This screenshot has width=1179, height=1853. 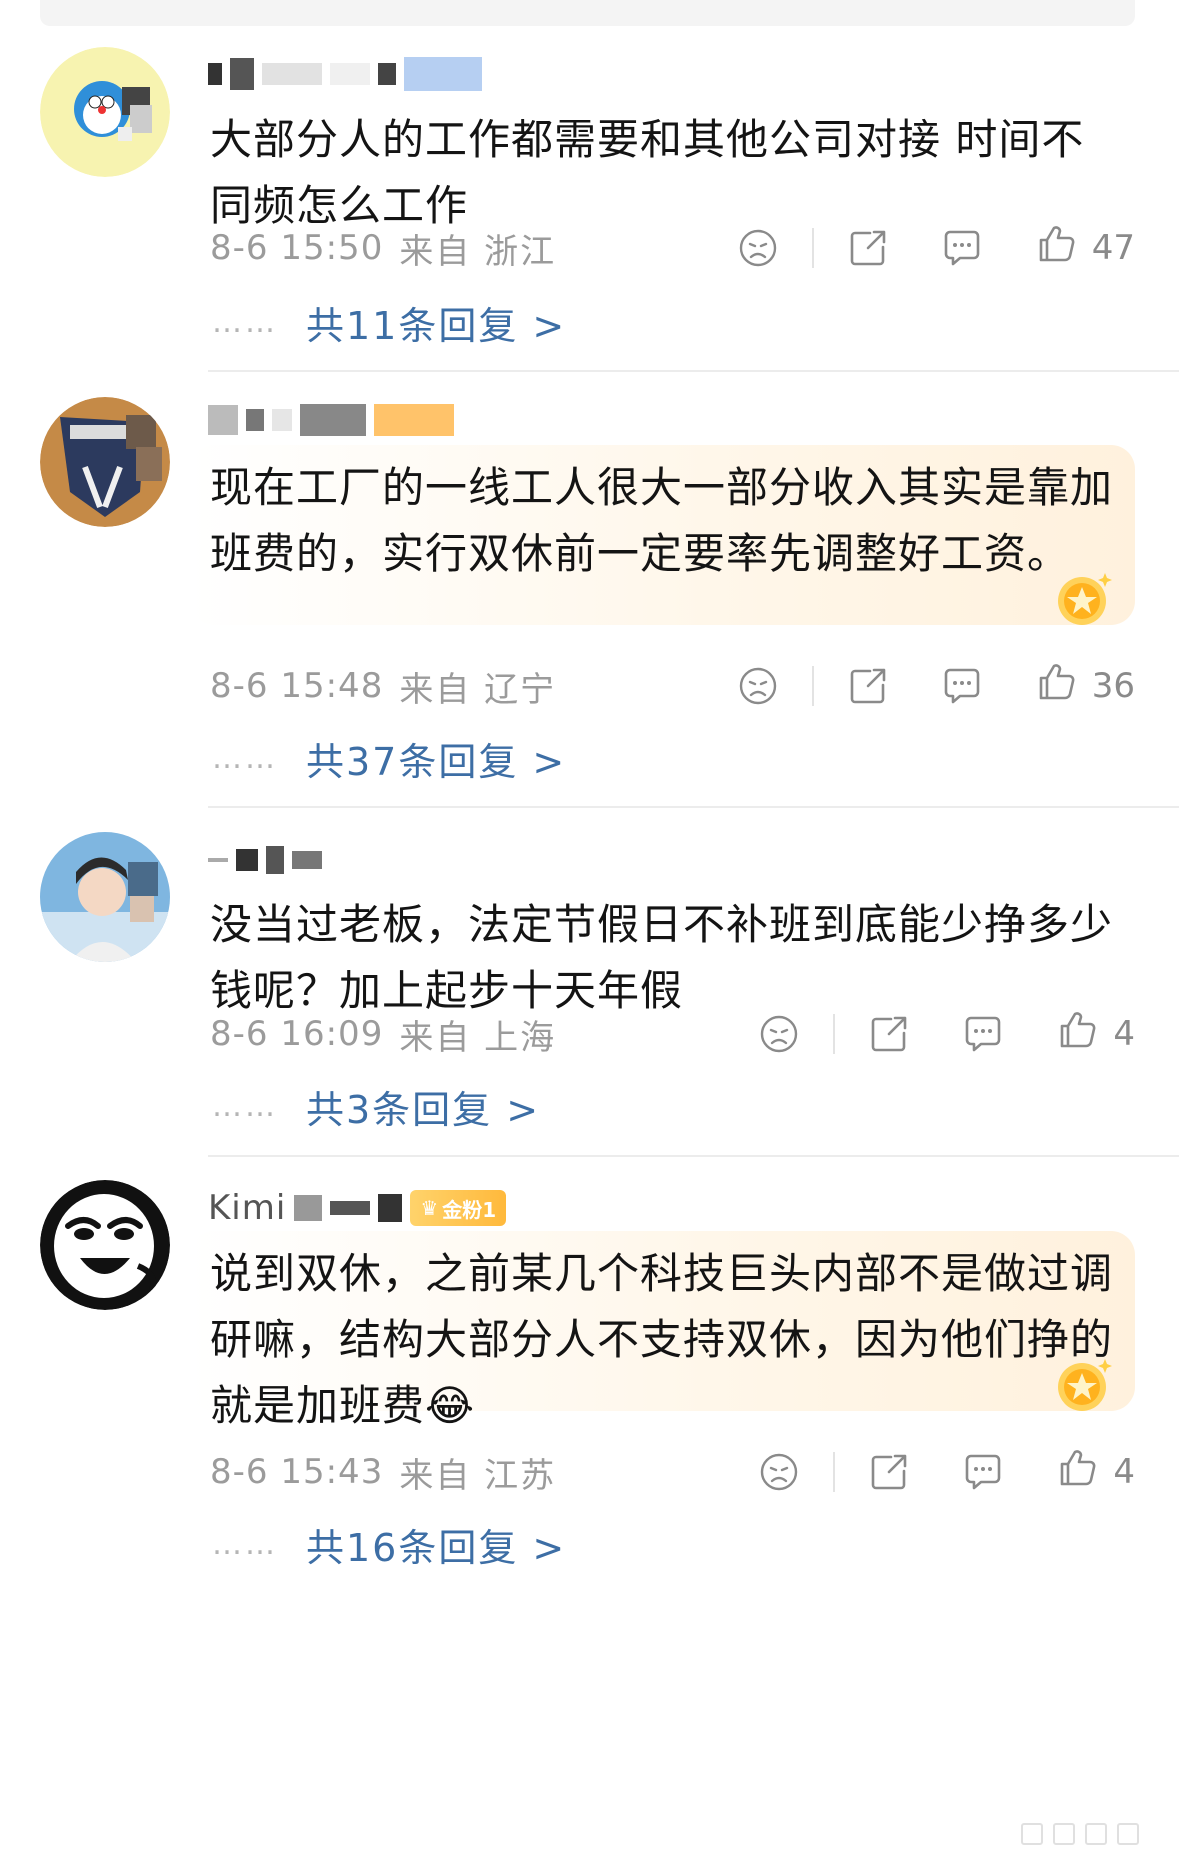 What do you see at coordinates (1113, 686) in the screenshot?
I see `like-count: 36` at bounding box center [1113, 686].